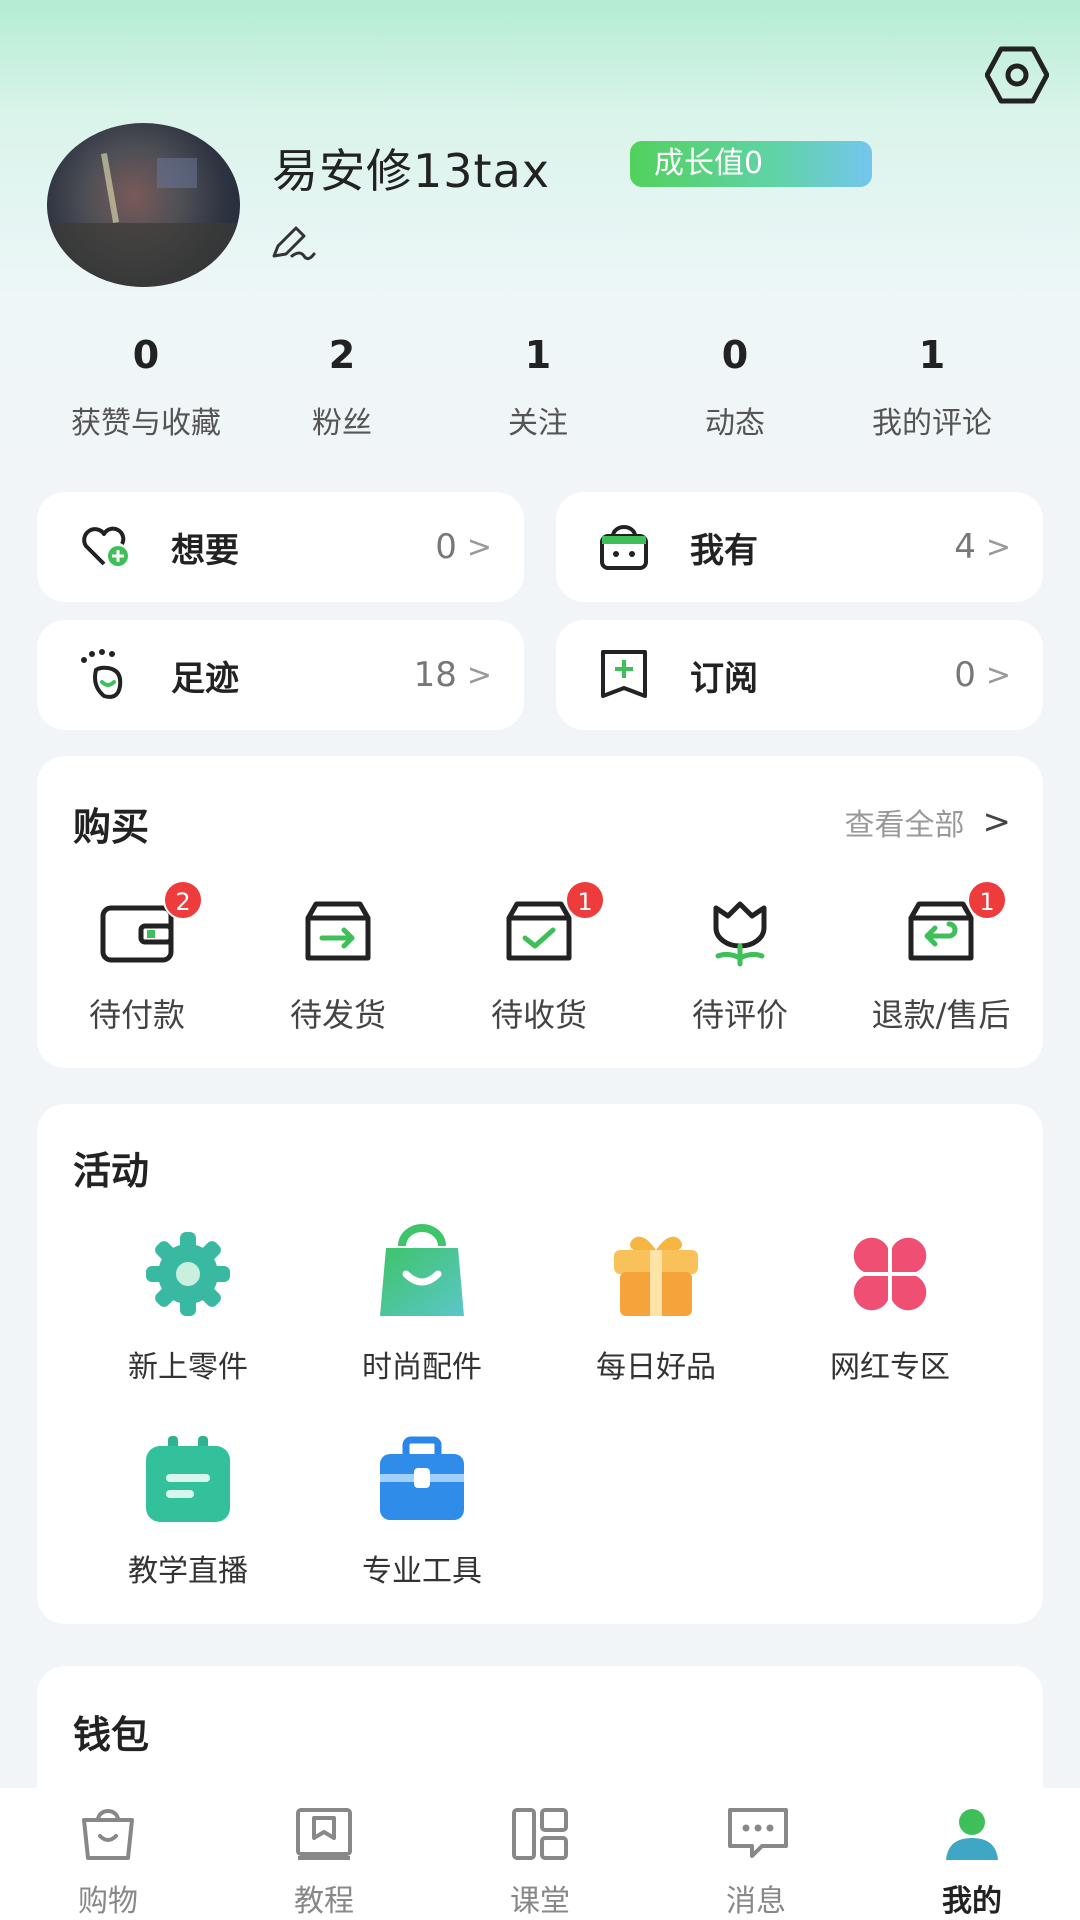 The image size is (1080, 1920). I want to click on quick-value: 4, so click(965, 547).